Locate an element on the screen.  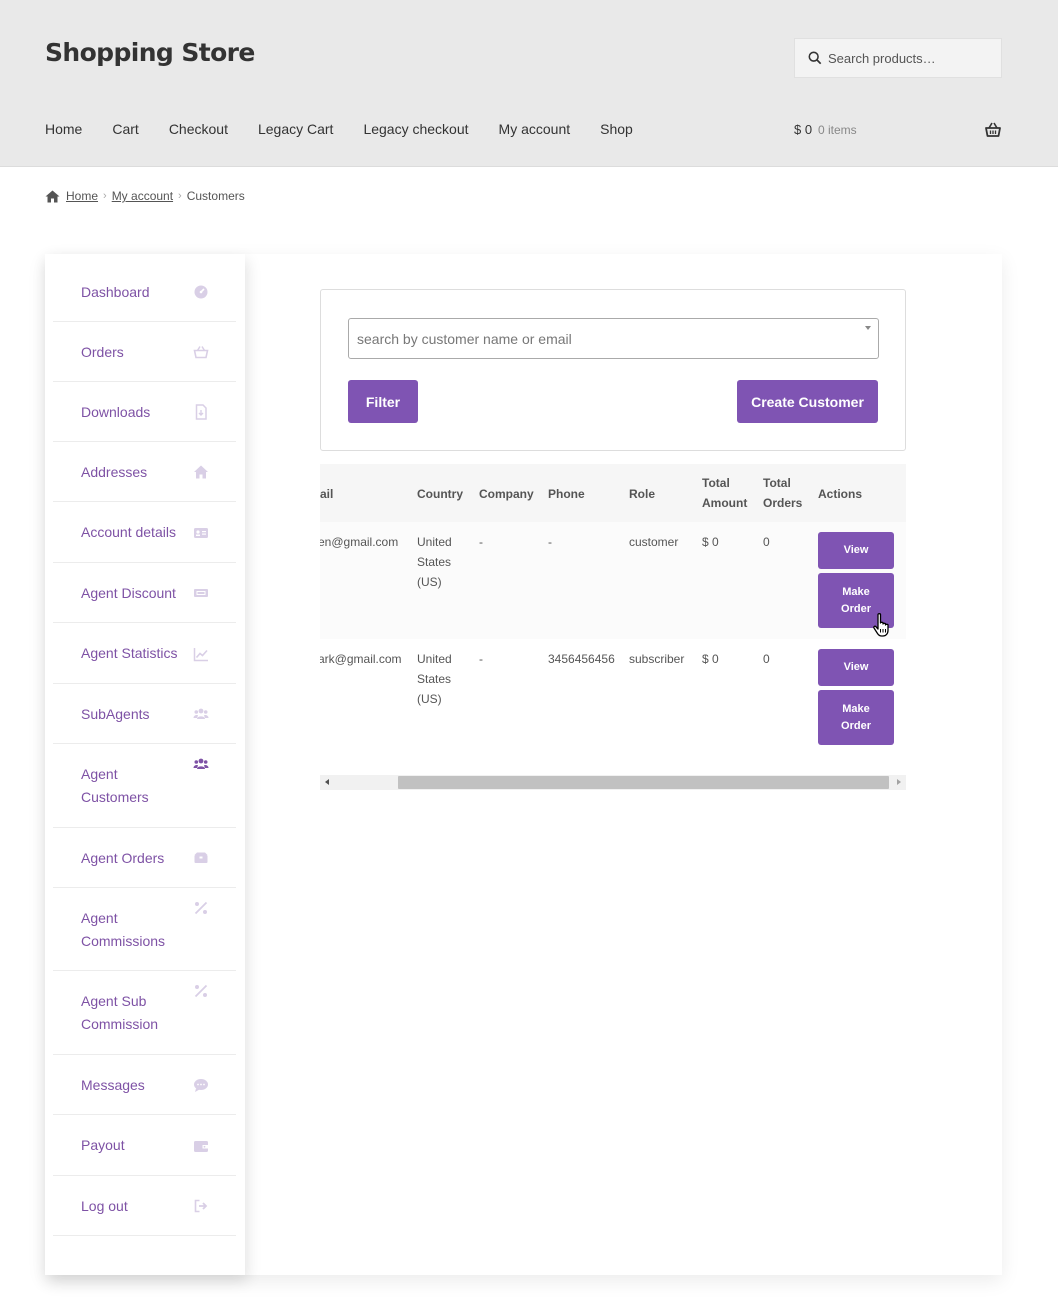
header-role: Role is located at coordinates (642, 494).